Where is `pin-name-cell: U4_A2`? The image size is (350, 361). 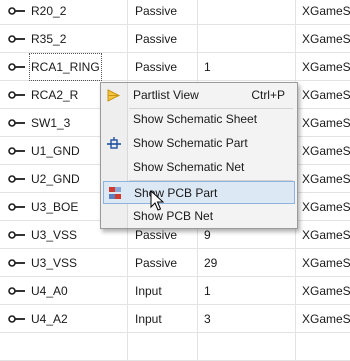 pin-name-cell: U4_A2 is located at coordinates (64, 319).